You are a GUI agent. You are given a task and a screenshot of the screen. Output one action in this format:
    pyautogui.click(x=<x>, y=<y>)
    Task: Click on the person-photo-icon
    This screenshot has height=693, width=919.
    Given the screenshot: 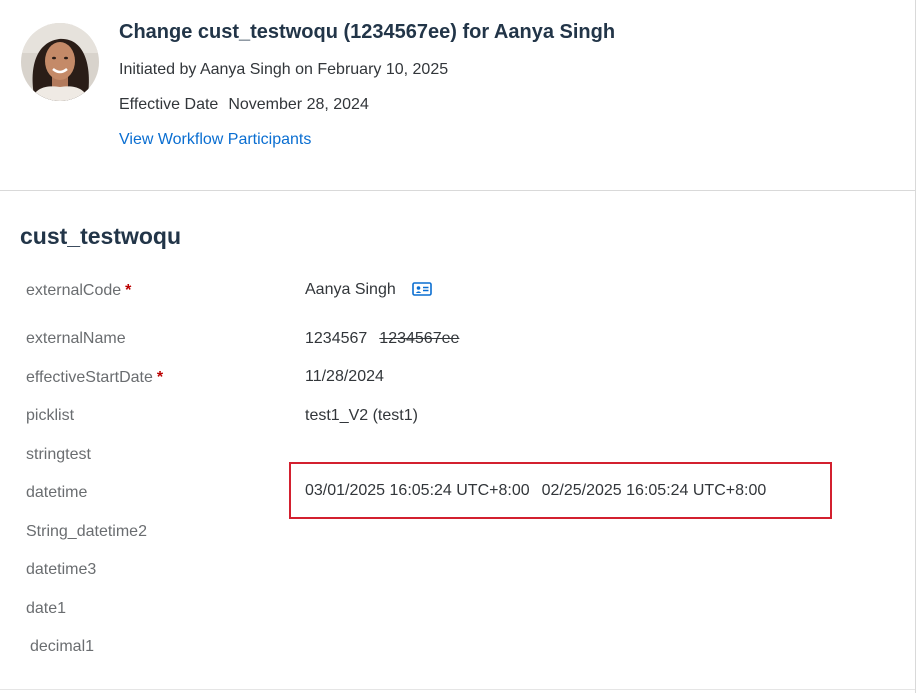 What is the action you would take?
    pyautogui.click(x=60, y=62)
    